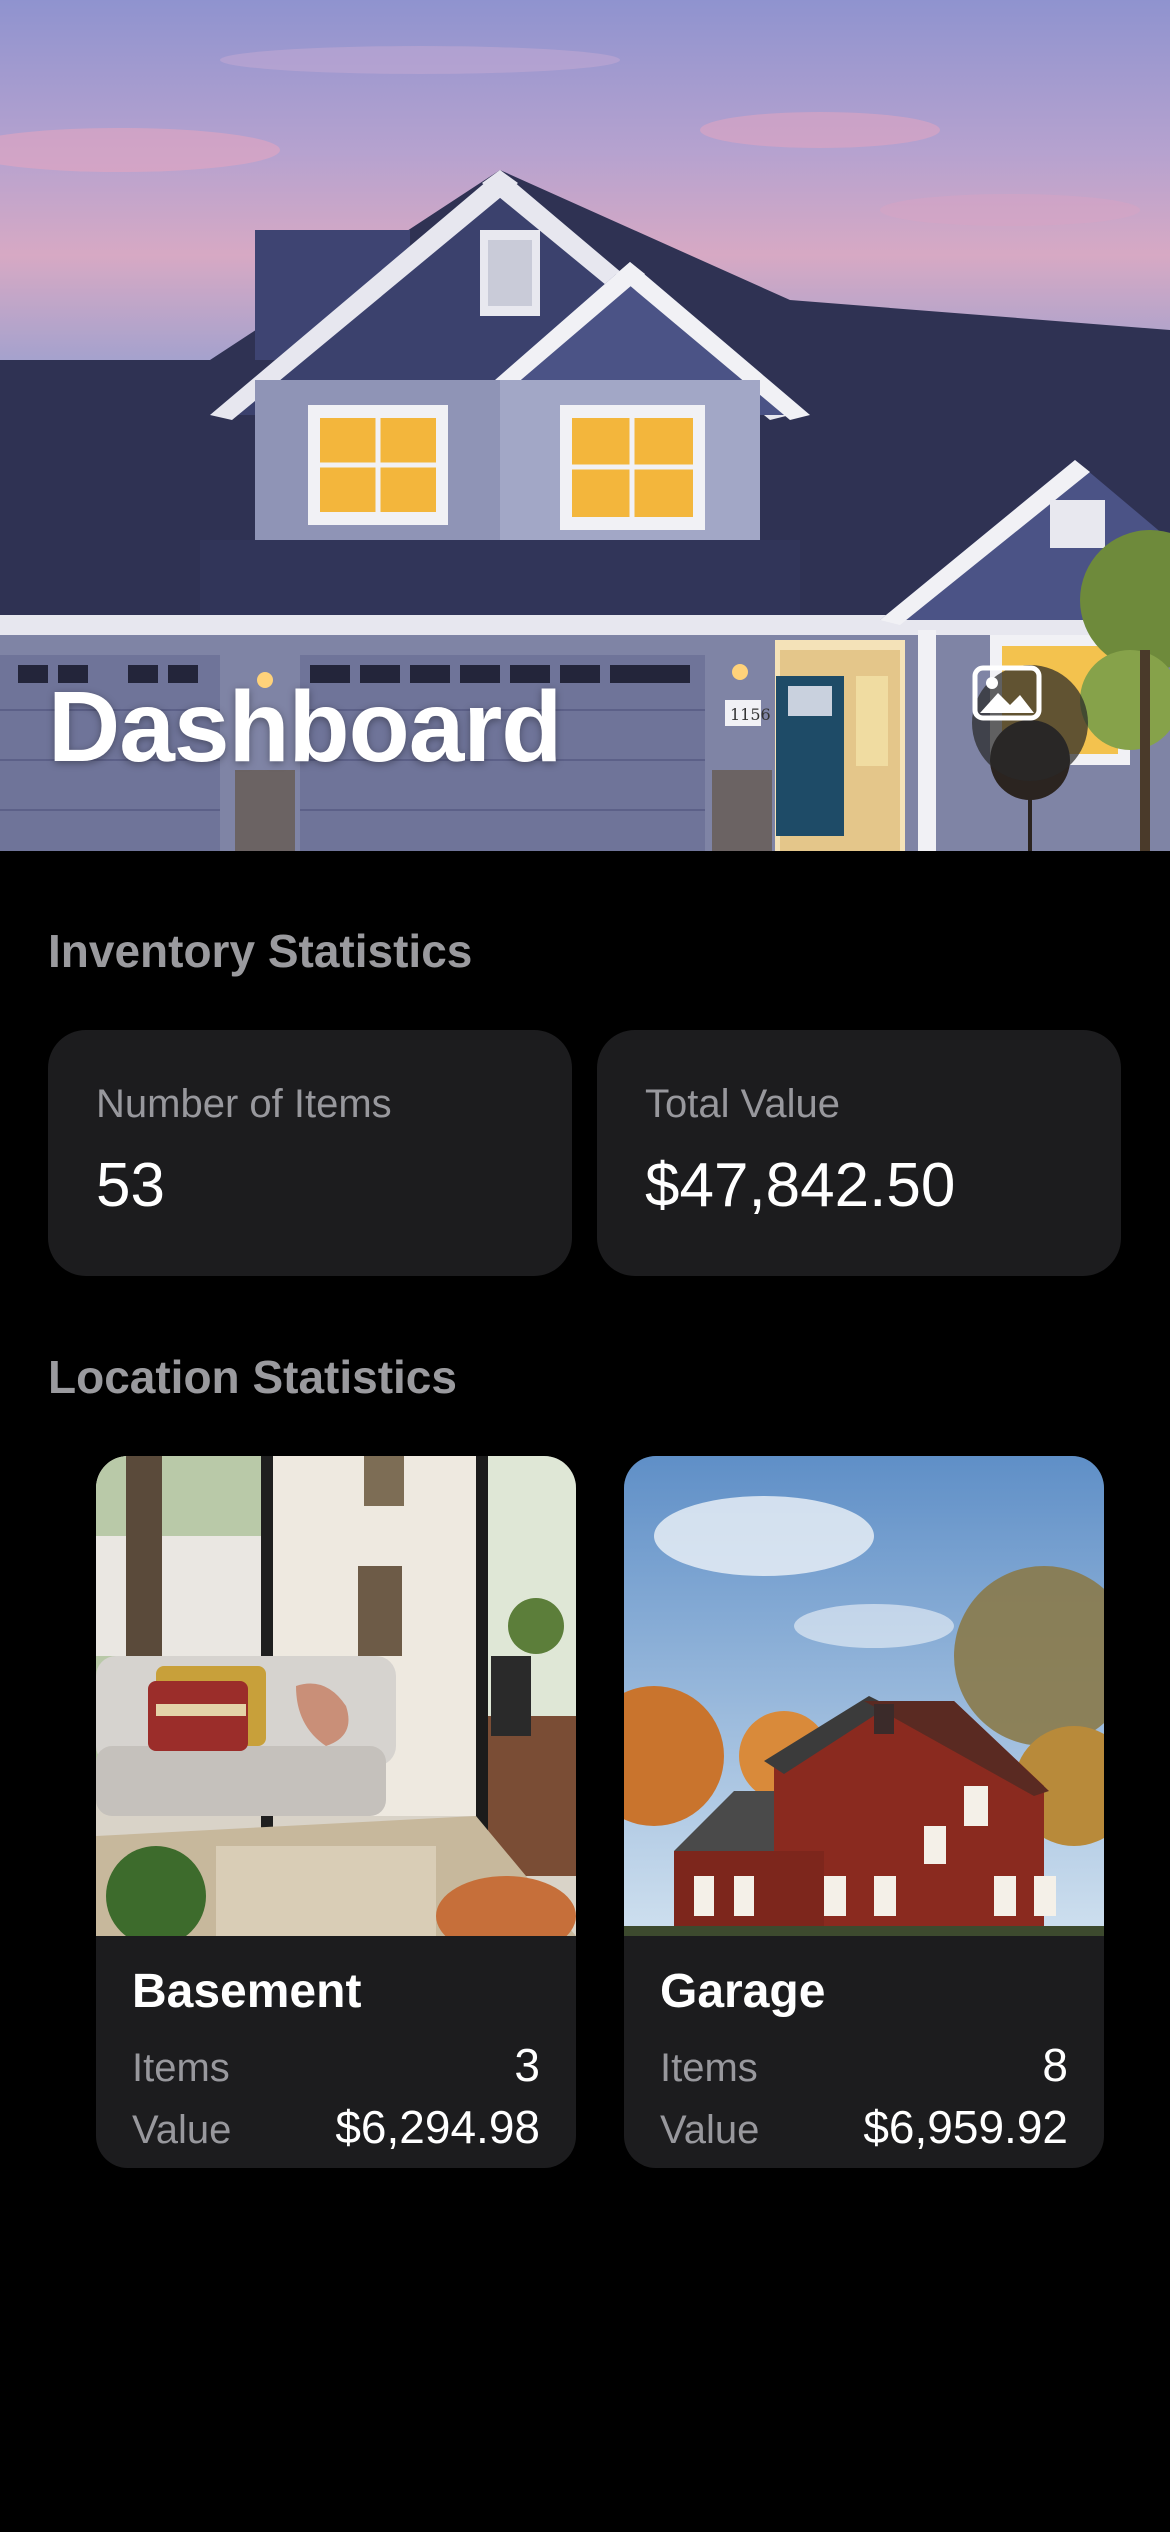 Image resolution: width=1170 pixels, height=2532 pixels. Describe the element at coordinates (864, 2065) in the screenshot. I see `garage-items-row: Items 8` at that location.